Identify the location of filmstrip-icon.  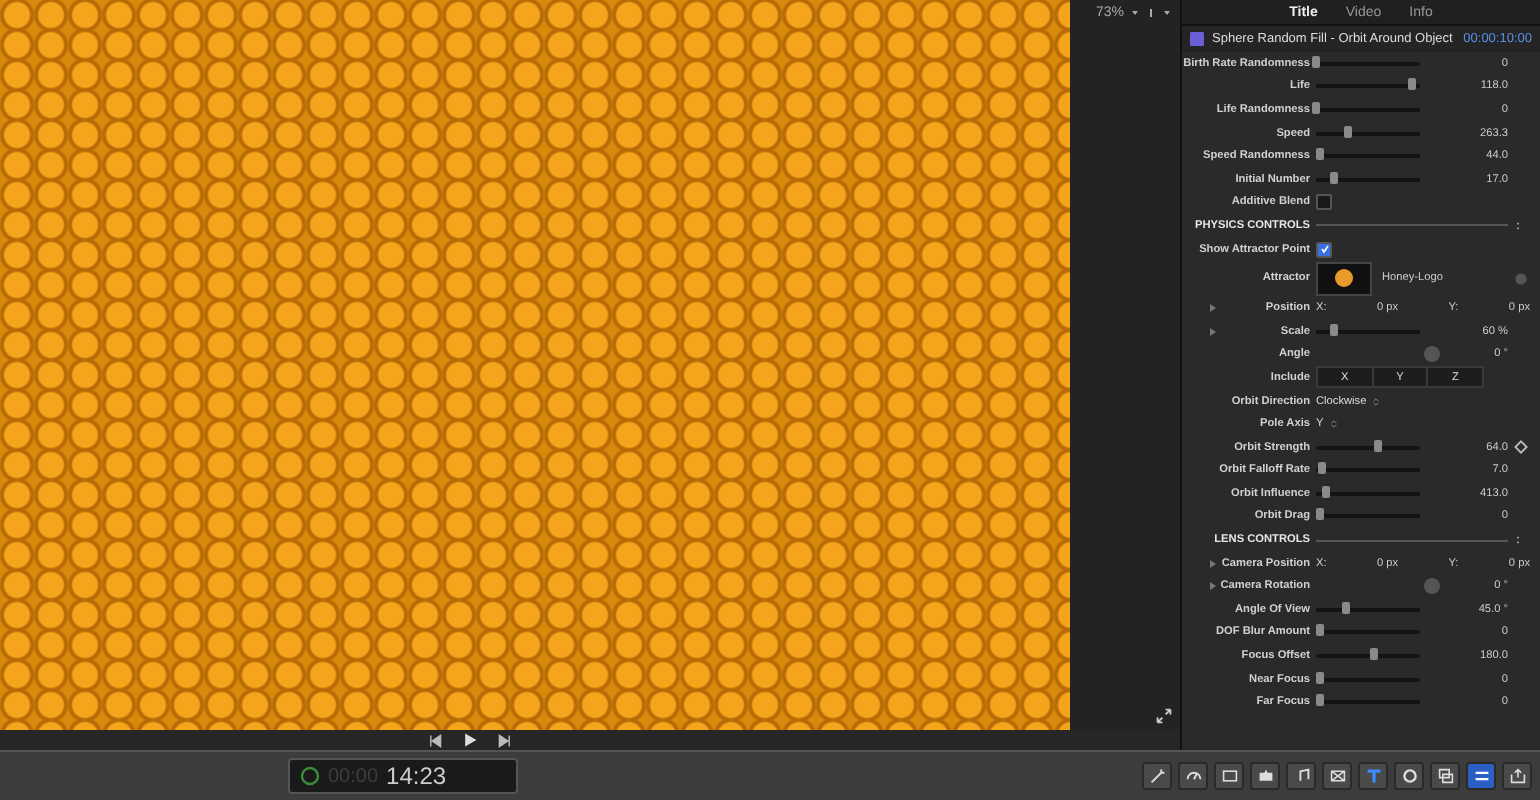
(1229, 776).